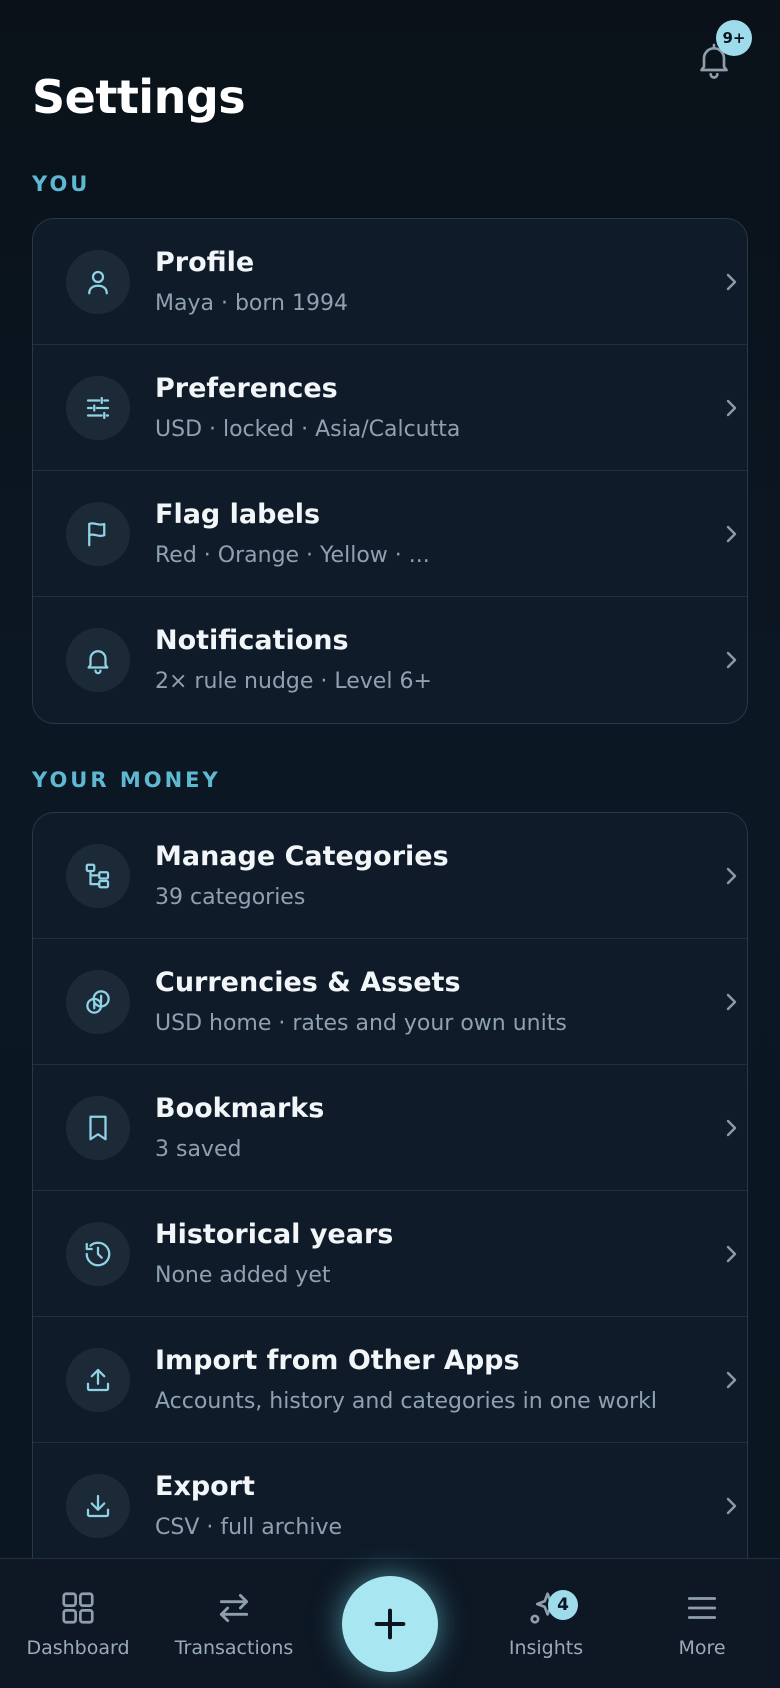 Image resolution: width=780 pixels, height=1688 pixels. Describe the element at coordinates (139, 97) in the screenshot. I see `page-title: Settings` at that location.